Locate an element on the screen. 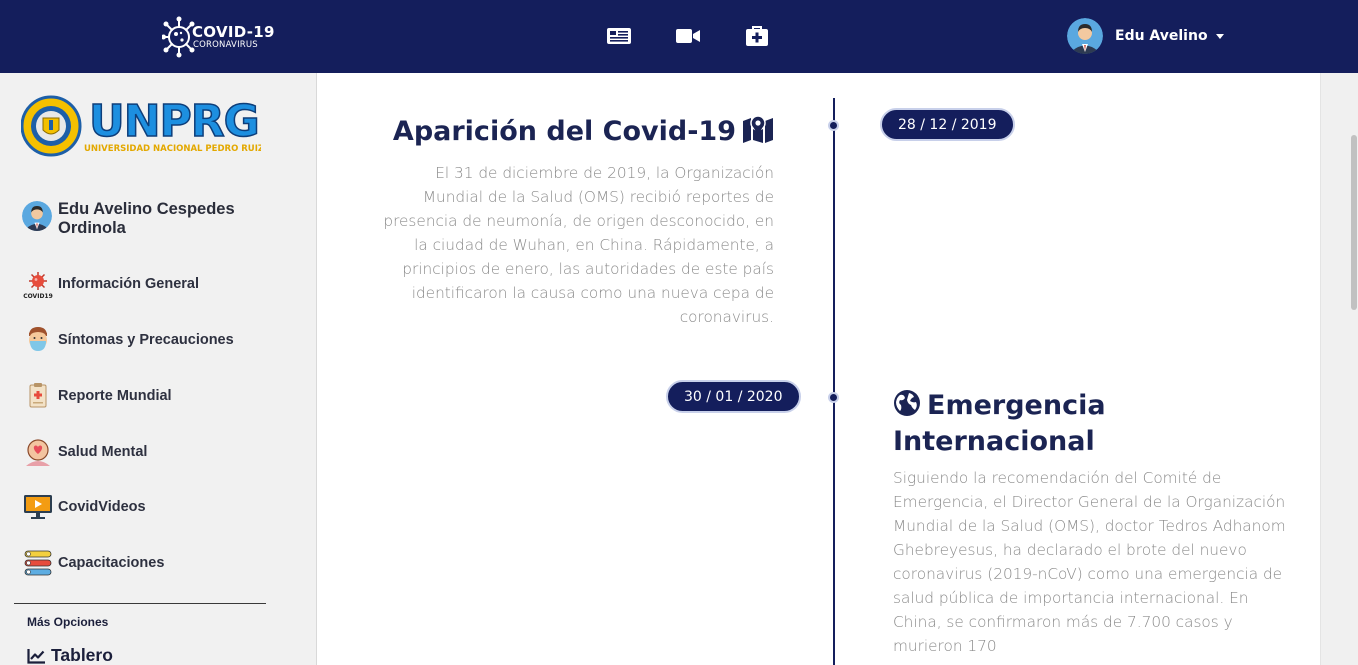  newspaper-icon is located at coordinates (619, 36).